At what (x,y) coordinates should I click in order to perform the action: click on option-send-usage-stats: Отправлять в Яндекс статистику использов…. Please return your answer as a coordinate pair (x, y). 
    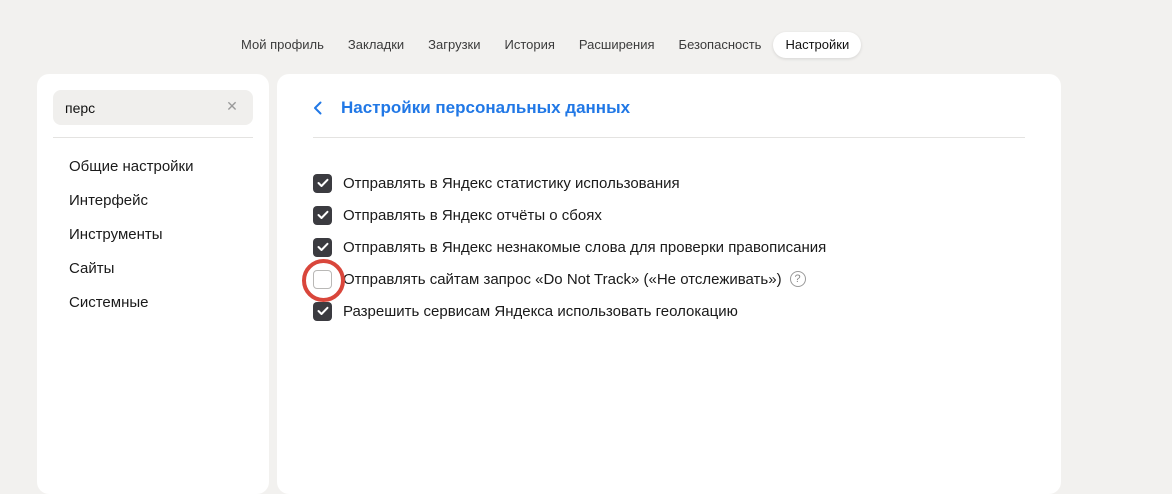
    Looking at the image, I should click on (569, 183).